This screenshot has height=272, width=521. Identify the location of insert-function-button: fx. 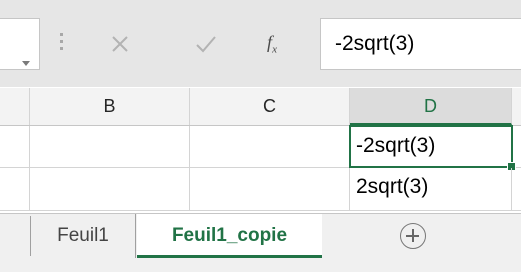
(272, 44).